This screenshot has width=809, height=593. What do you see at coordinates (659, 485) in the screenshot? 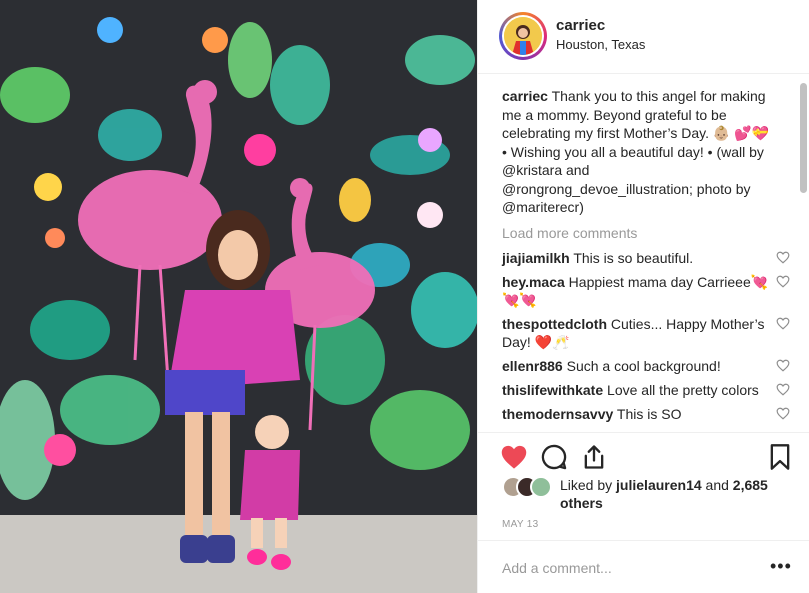
I see `liker-username: julielauren14` at bounding box center [659, 485].